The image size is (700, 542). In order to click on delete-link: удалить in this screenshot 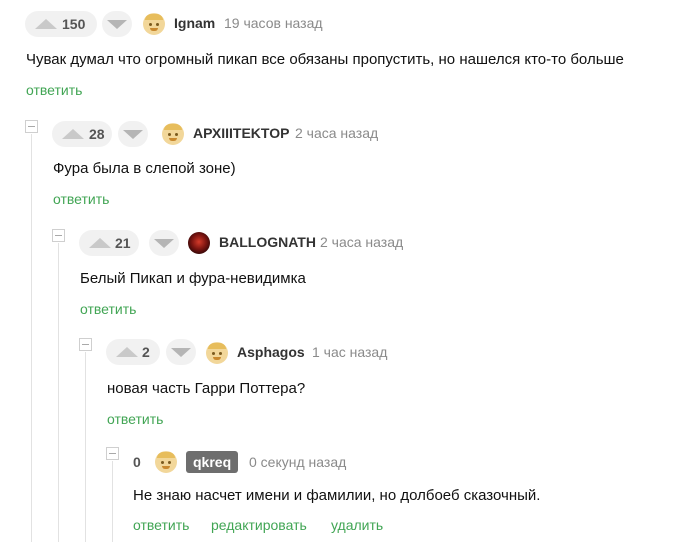, I will do `click(357, 525)`.